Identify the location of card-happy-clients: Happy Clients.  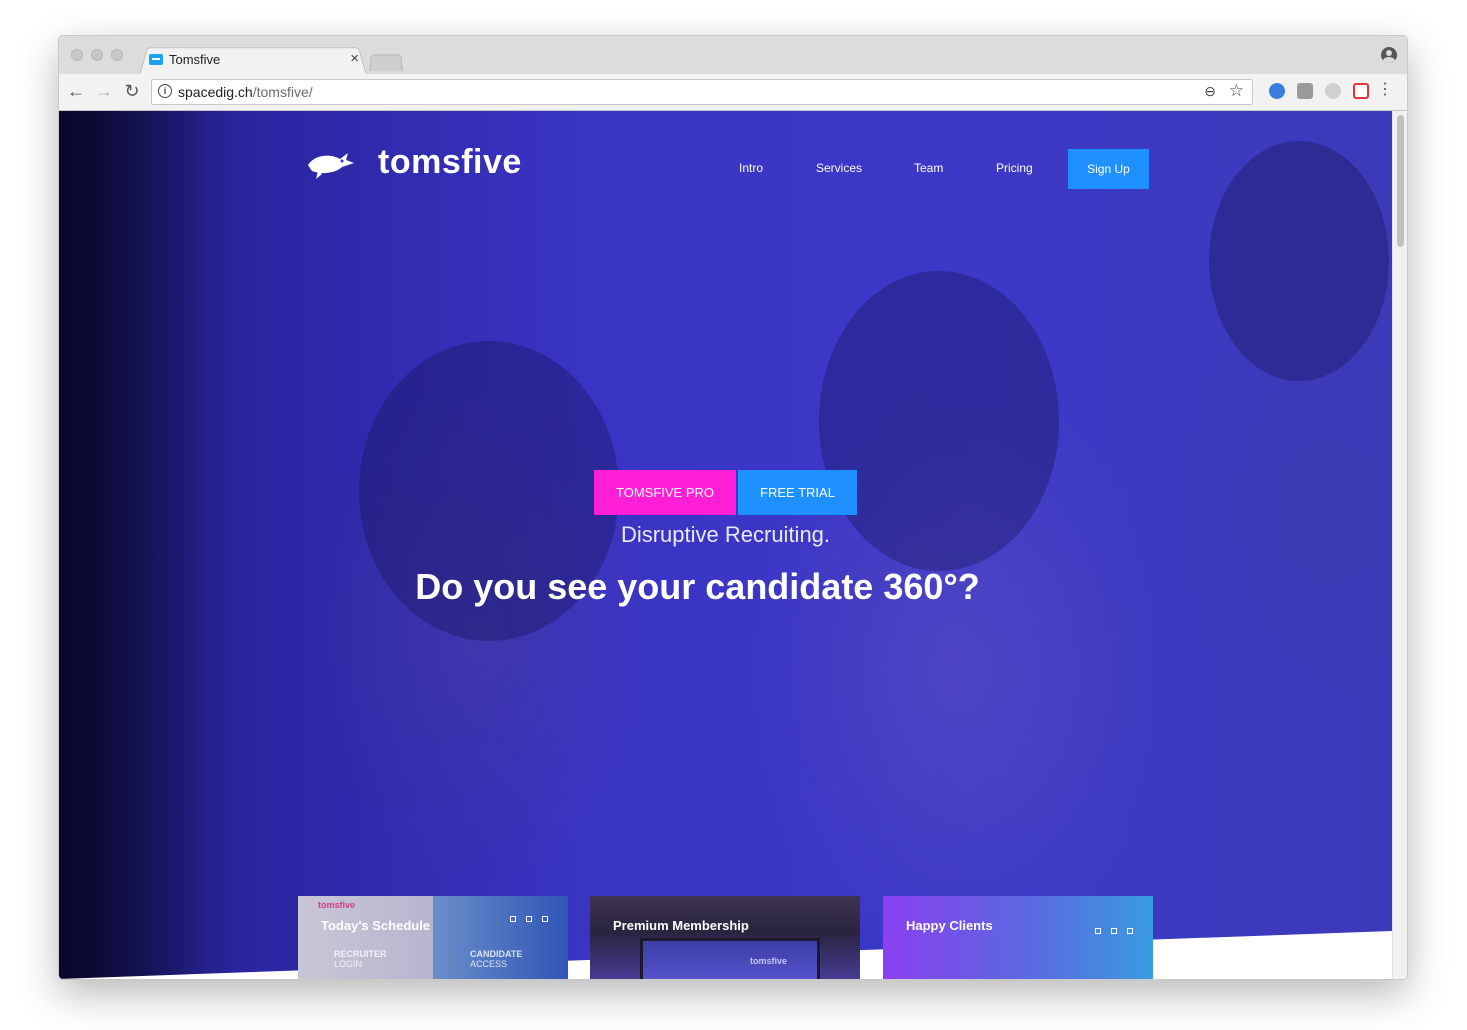
(1018, 937).